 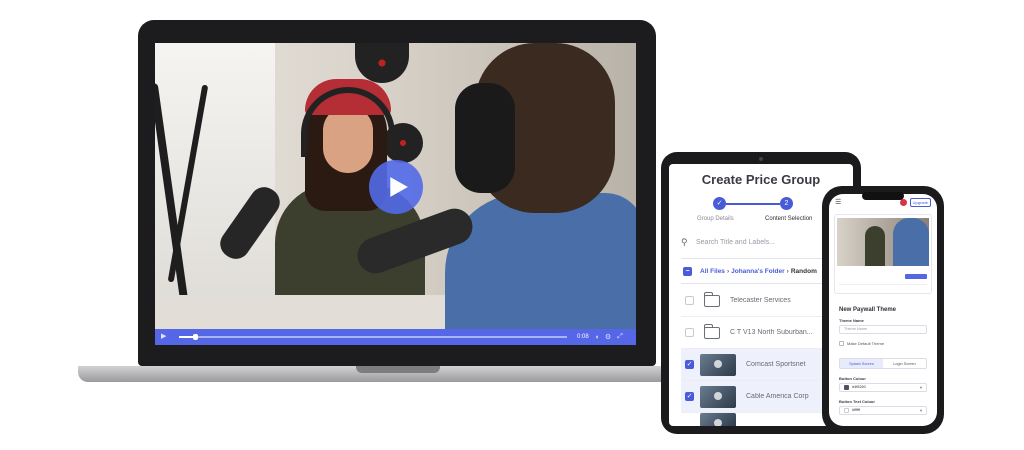 I want to click on fullscreen-icon: ⤢, so click(x=620, y=337).